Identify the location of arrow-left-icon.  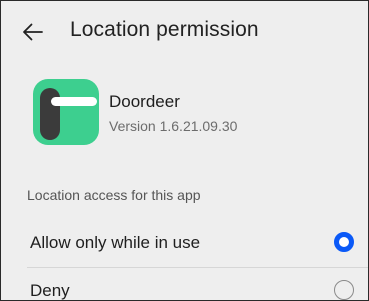
(33, 32).